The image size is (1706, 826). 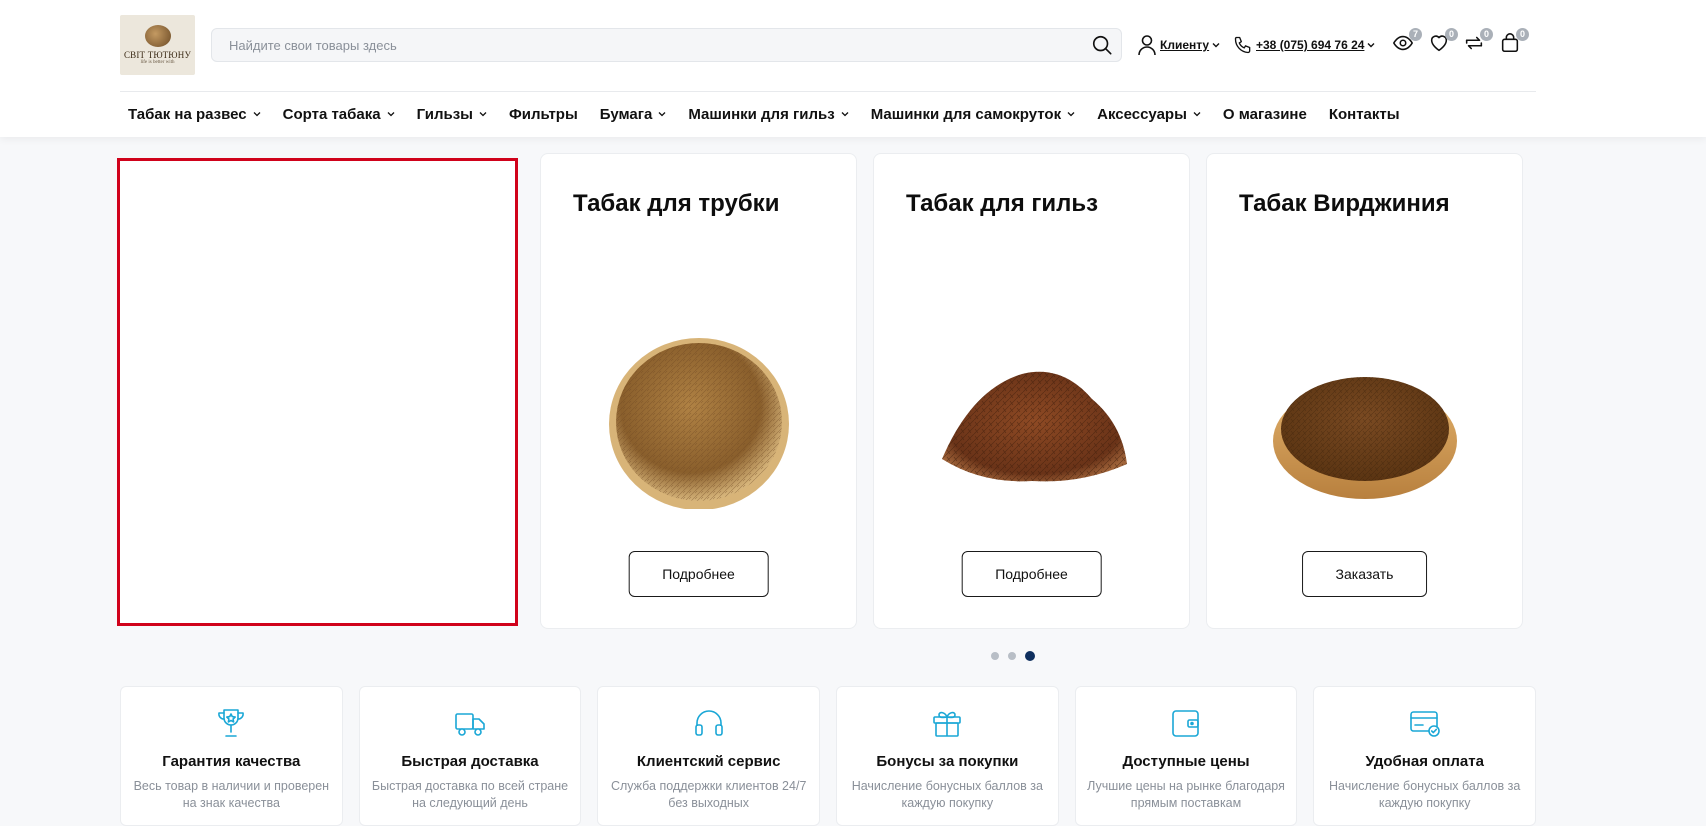 What do you see at coordinates (231, 723) in the screenshot?
I see `trophy-icon` at bounding box center [231, 723].